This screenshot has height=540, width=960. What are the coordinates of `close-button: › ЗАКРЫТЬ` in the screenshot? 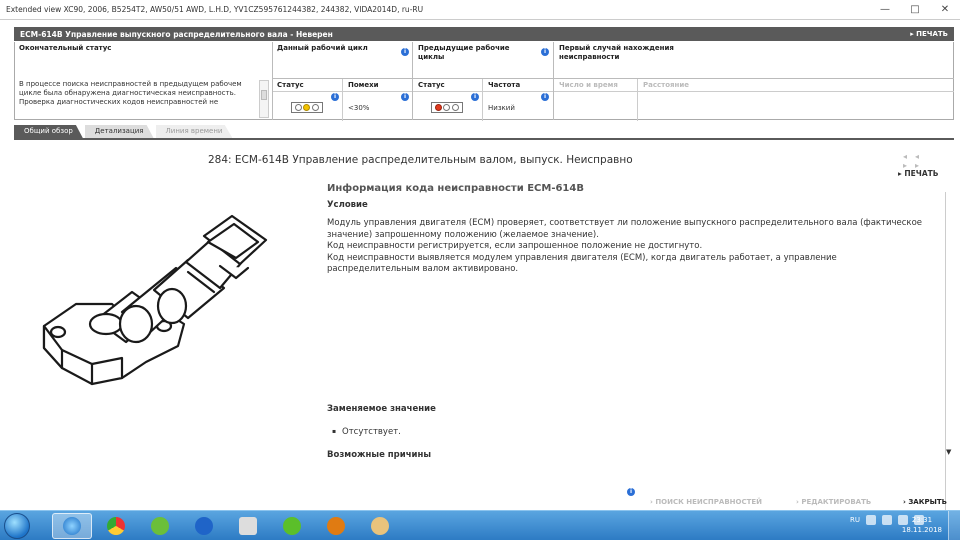 It's located at (925, 502).